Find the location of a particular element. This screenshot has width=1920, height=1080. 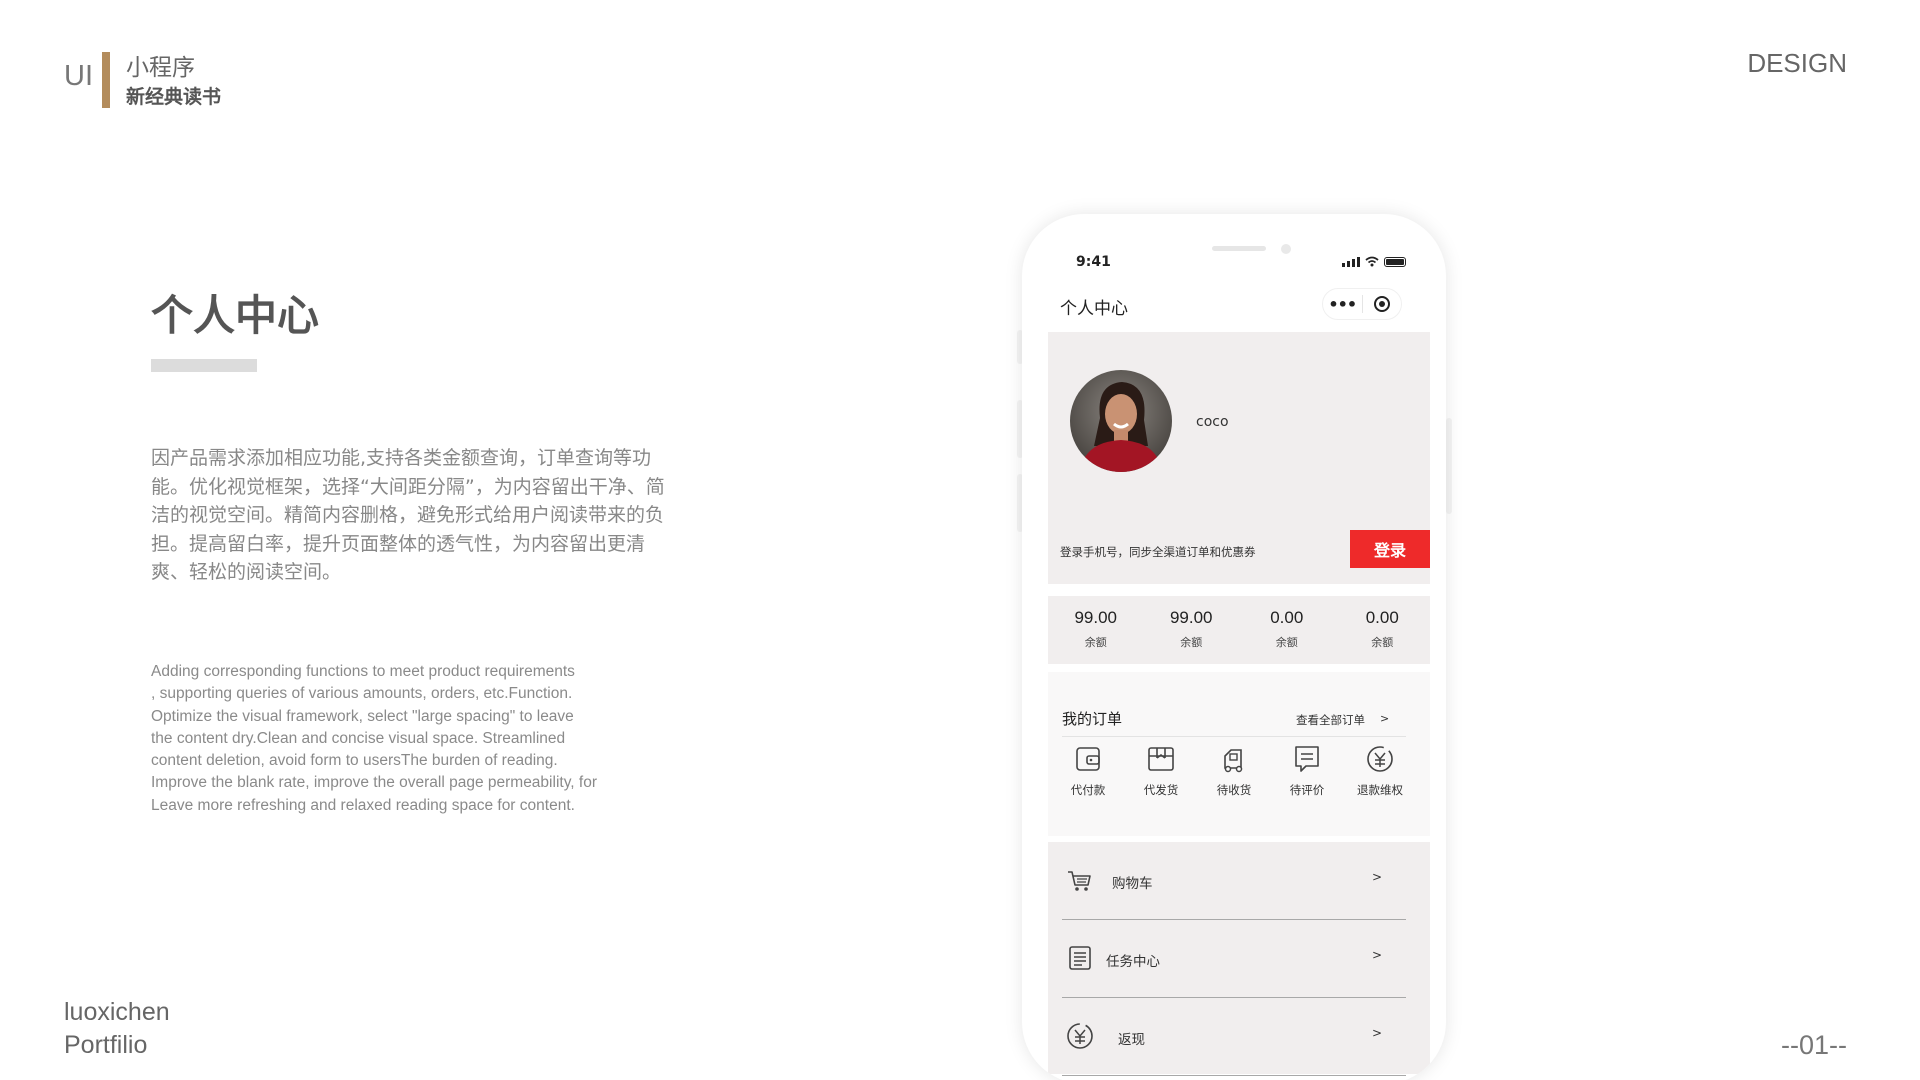

order-status-label: 代付款 is located at coordinates (1088, 790).